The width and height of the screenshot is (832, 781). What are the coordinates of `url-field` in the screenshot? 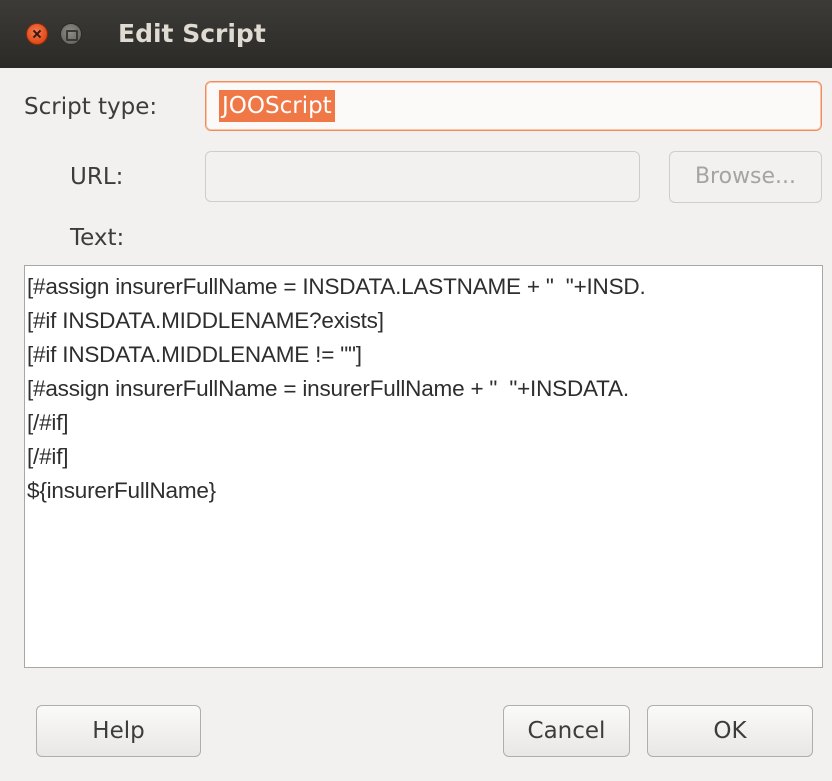 It's located at (422, 176).